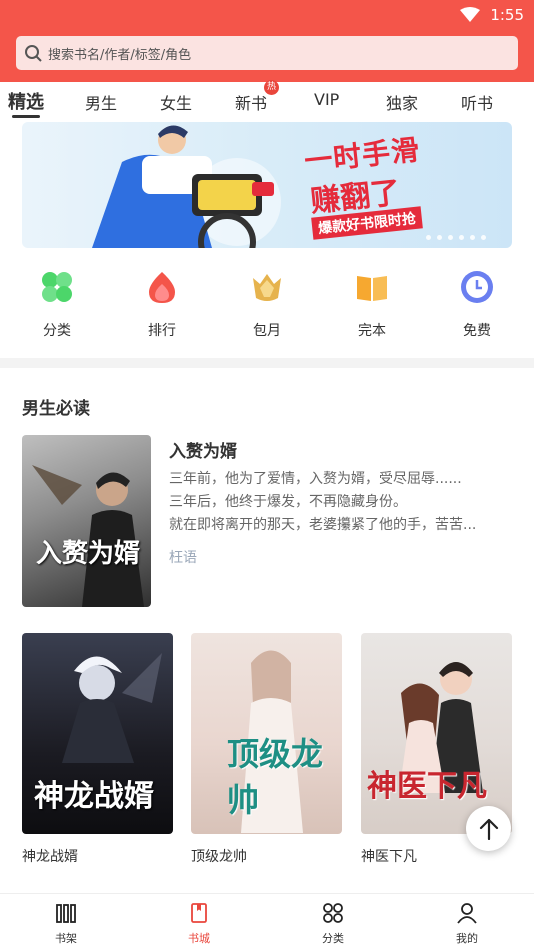 This screenshot has width=534, height=949. I want to click on section-title: 男生必读, so click(56, 409).